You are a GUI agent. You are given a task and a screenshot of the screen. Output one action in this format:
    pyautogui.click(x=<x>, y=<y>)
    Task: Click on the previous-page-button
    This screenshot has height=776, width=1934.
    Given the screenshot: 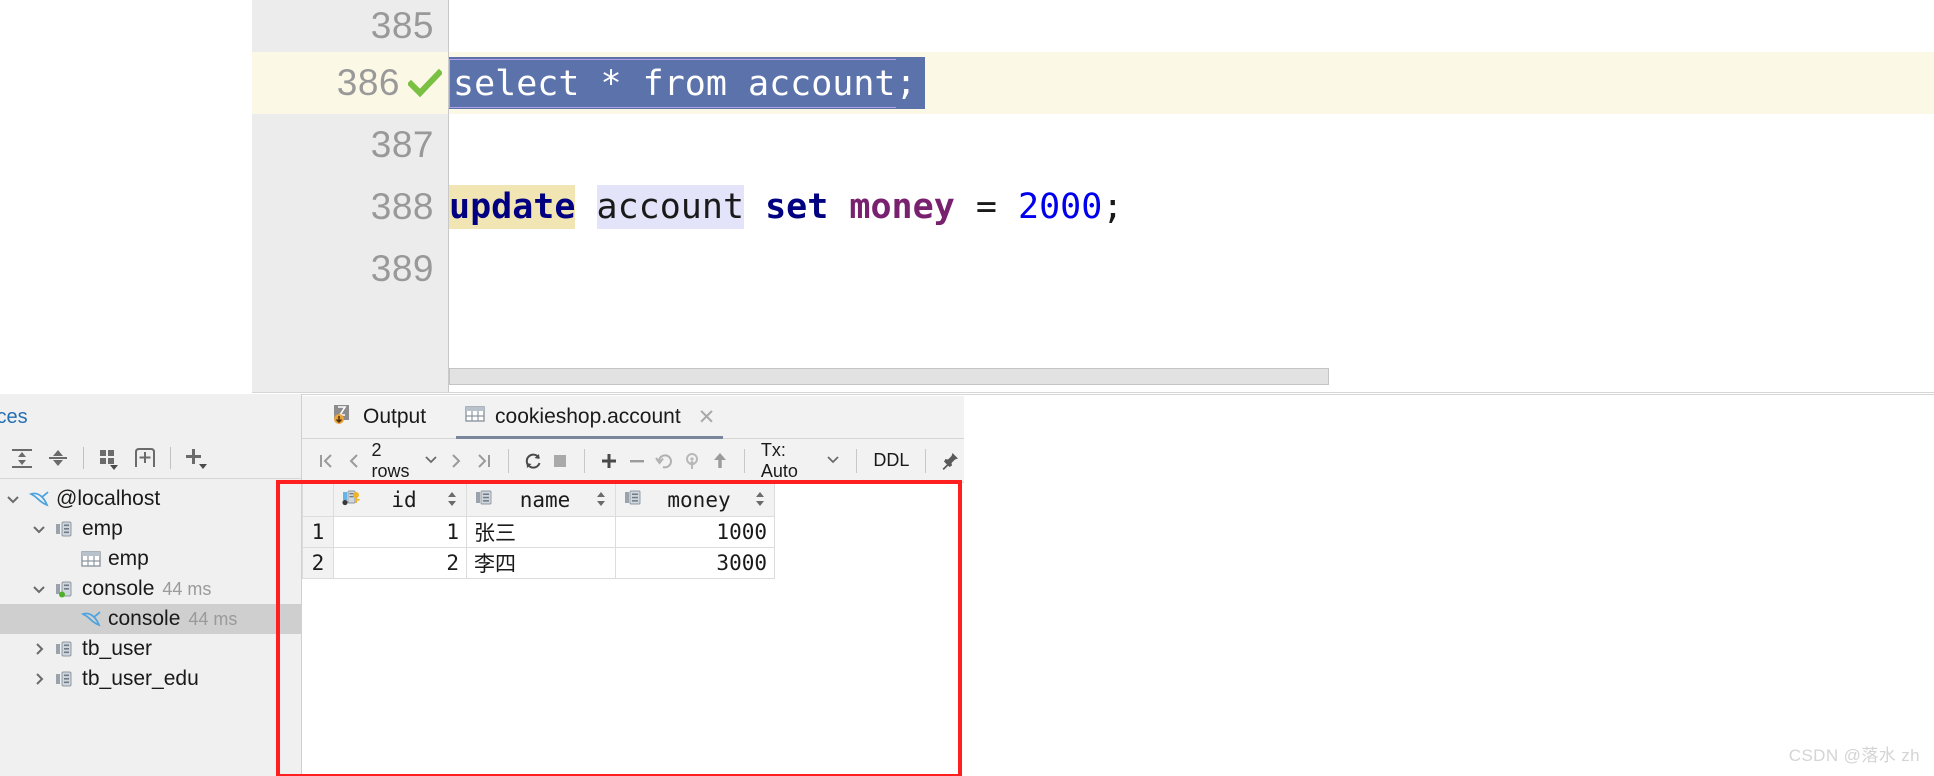 What is the action you would take?
    pyautogui.click(x=354, y=461)
    